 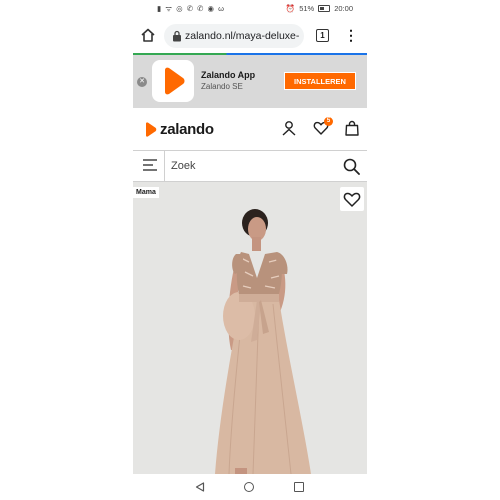 What do you see at coordinates (200, 487) in the screenshot?
I see `back-icon` at bounding box center [200, 487].